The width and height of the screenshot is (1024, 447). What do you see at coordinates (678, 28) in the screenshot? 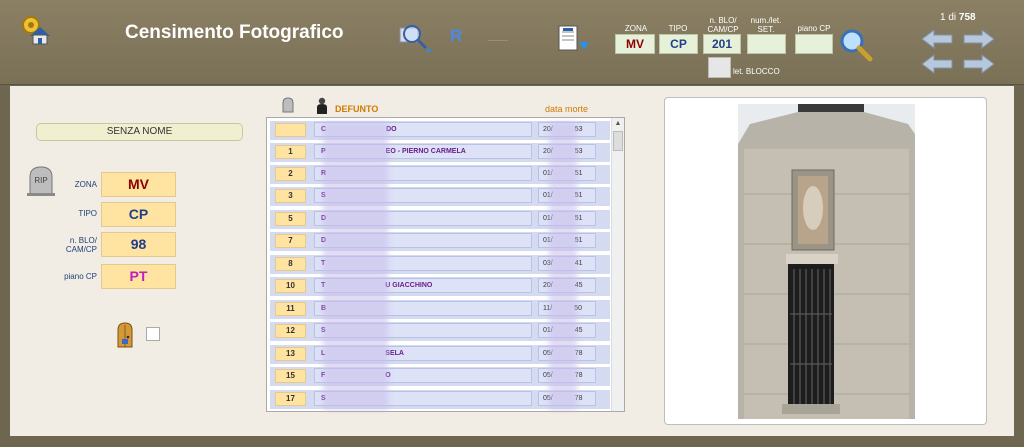
I see `tipo-label: TIPO` at bounding box center [678, 28].